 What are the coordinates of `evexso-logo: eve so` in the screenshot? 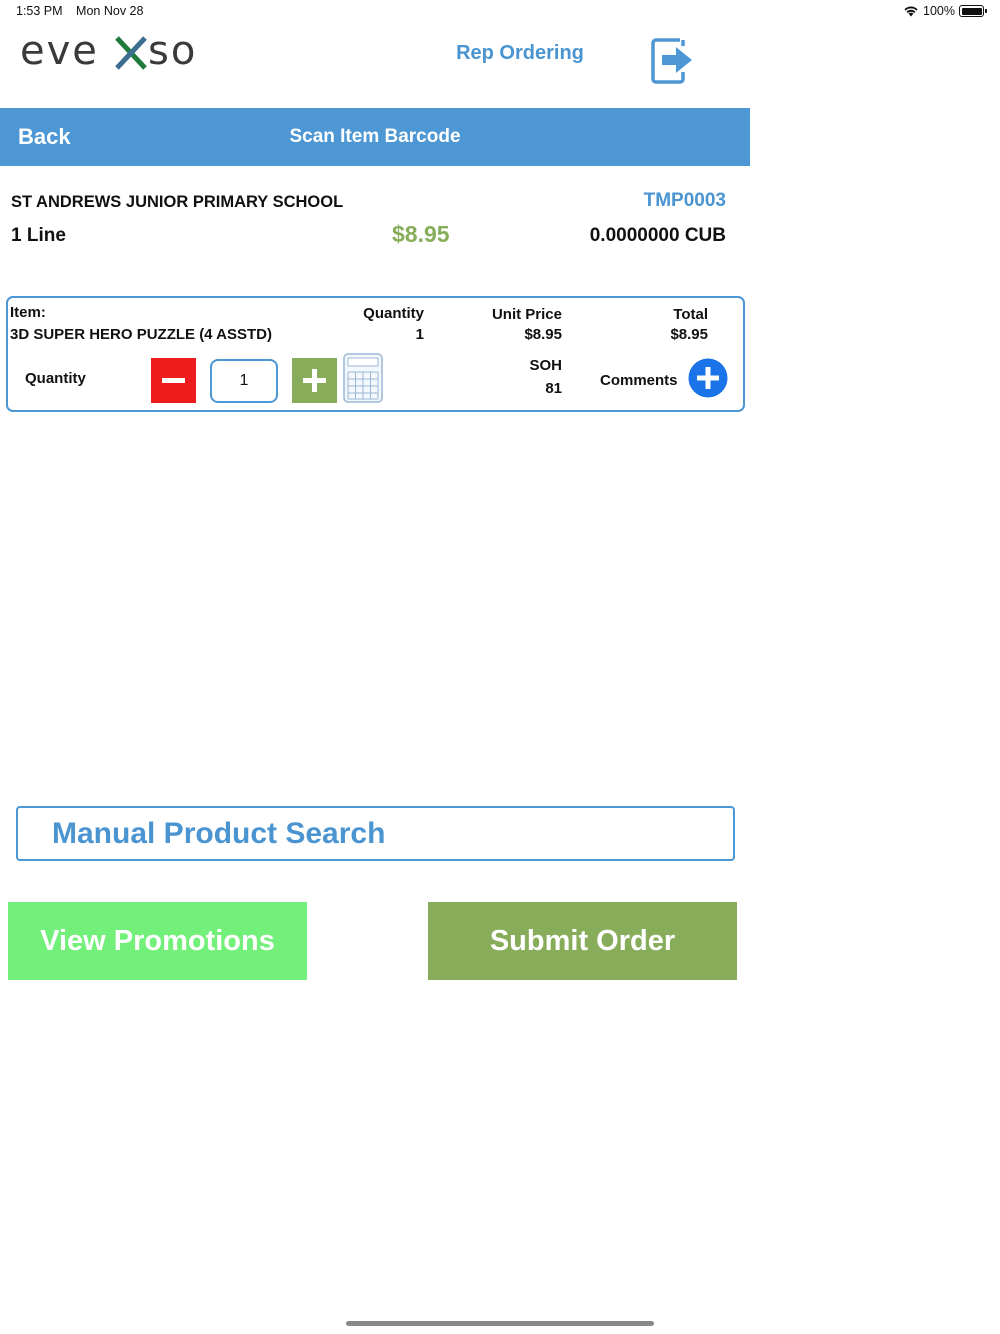 It's located at (120, 51).